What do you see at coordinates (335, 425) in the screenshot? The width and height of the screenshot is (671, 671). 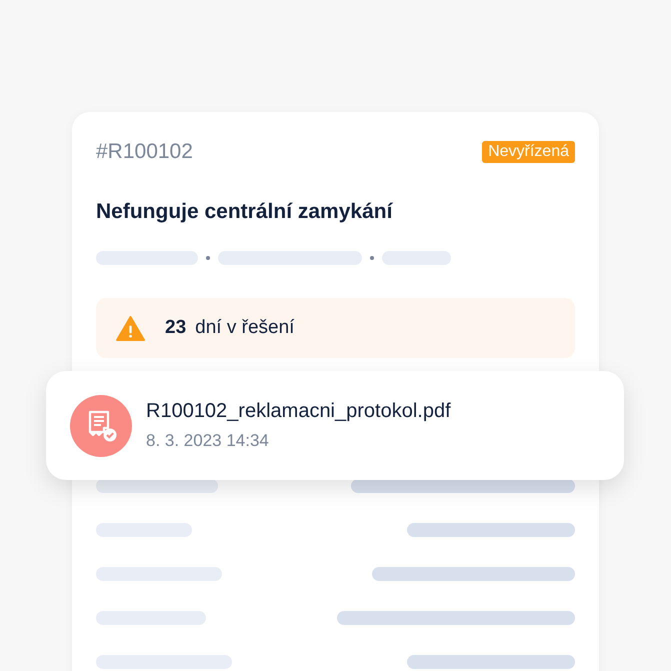 I see `attachment-card: R100102_reklamacni_protokol.pdf 8. 3. 2023 14:34` at bounding box center [335, 425].